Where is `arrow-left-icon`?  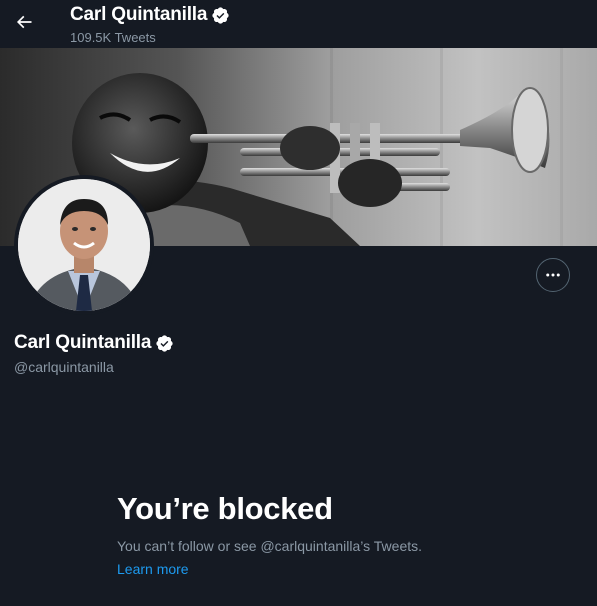
arrow-left-icon is located at coordinates (24, 22).